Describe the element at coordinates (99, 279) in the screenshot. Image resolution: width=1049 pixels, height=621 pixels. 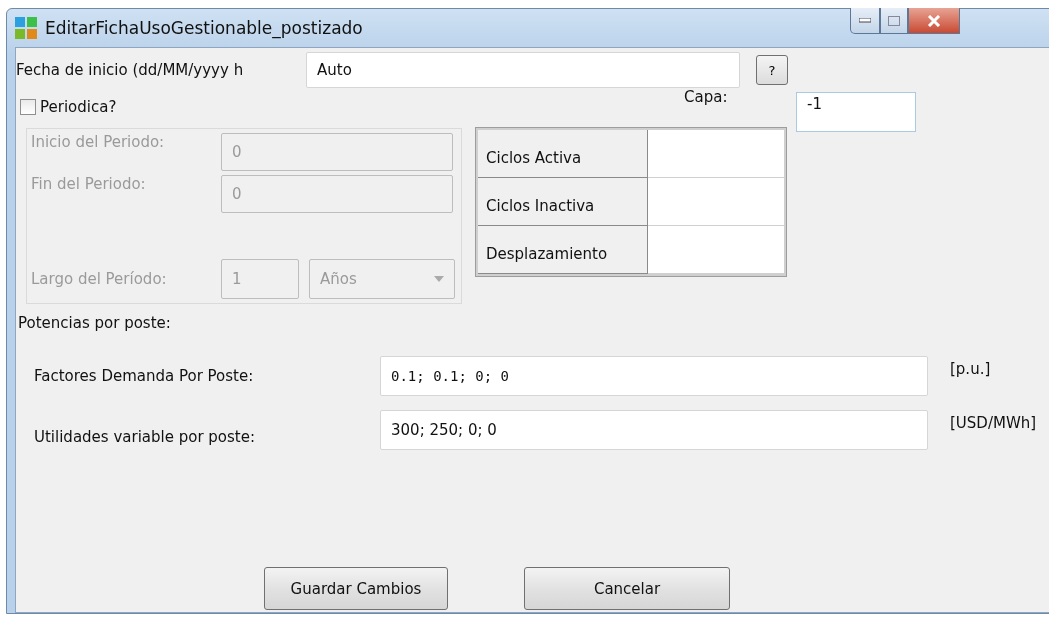
I see `period-length-label: Largo del Período:` at that location.